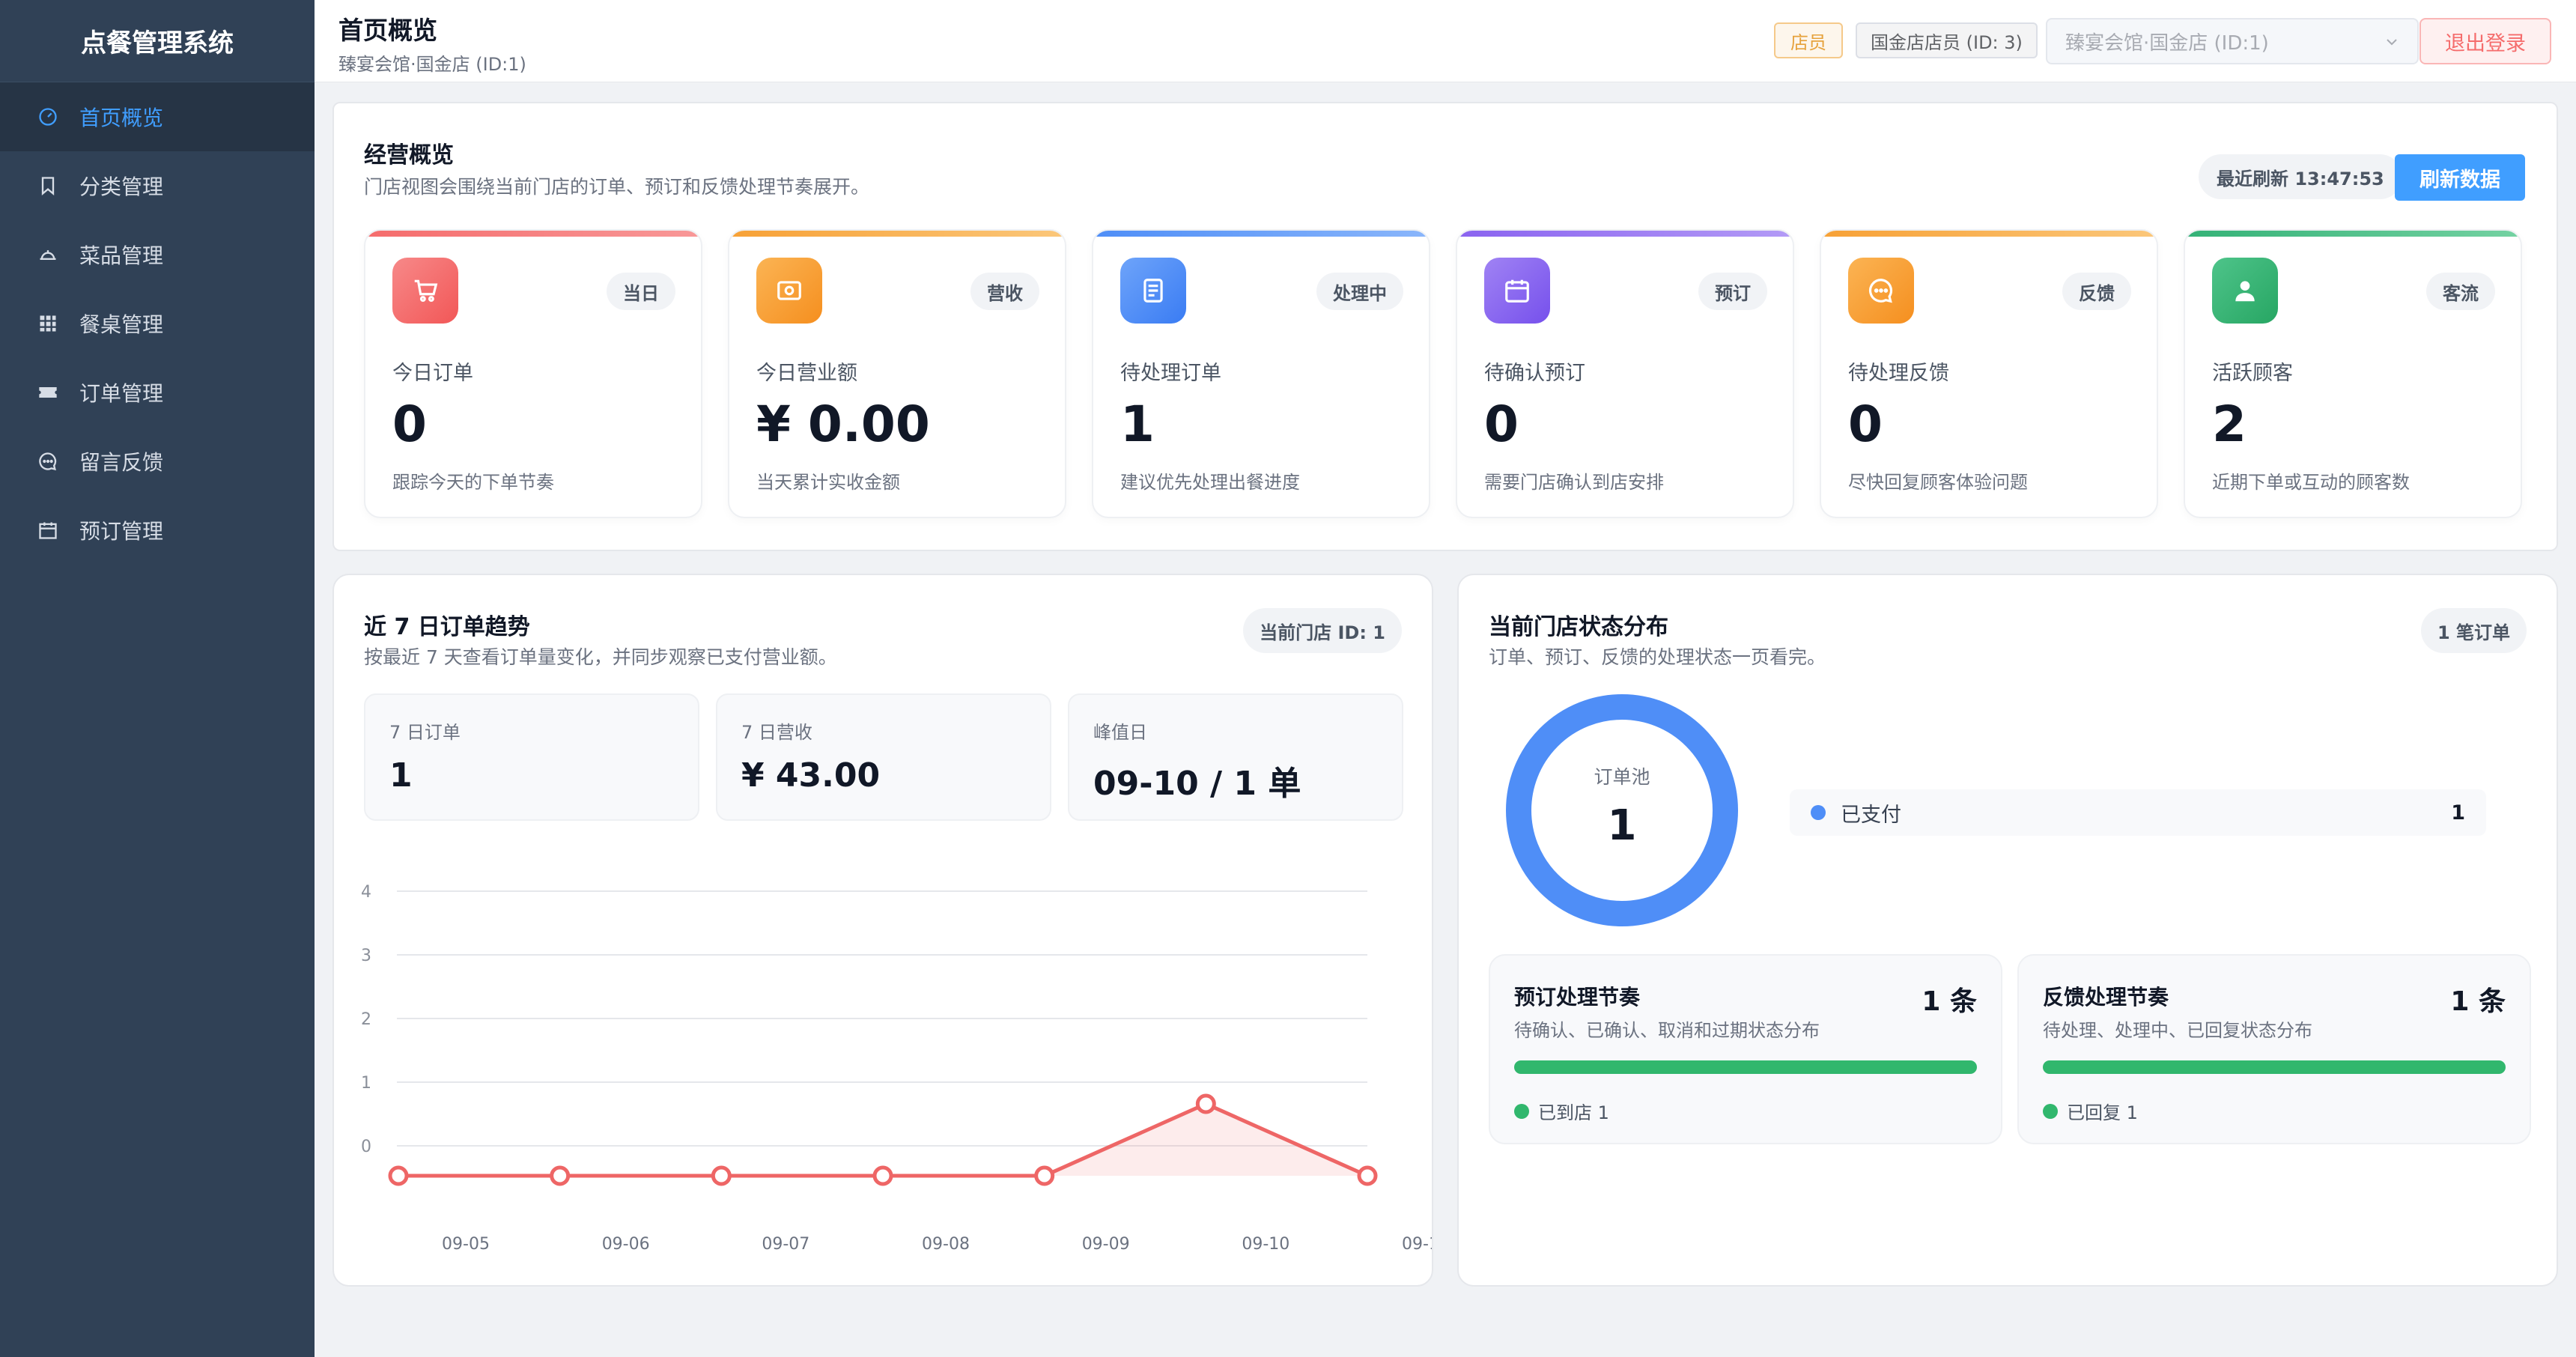  Describe the element at coordinates (447, 627) in the screenshot. I see `trend-title: 近 7 日订单趋势` at that location.